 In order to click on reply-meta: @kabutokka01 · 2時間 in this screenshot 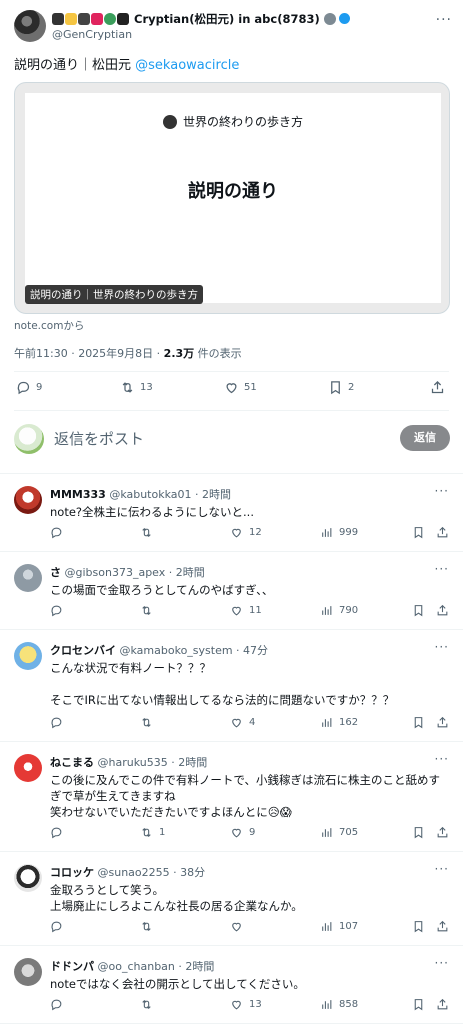, I will do `click(170, 494)`.